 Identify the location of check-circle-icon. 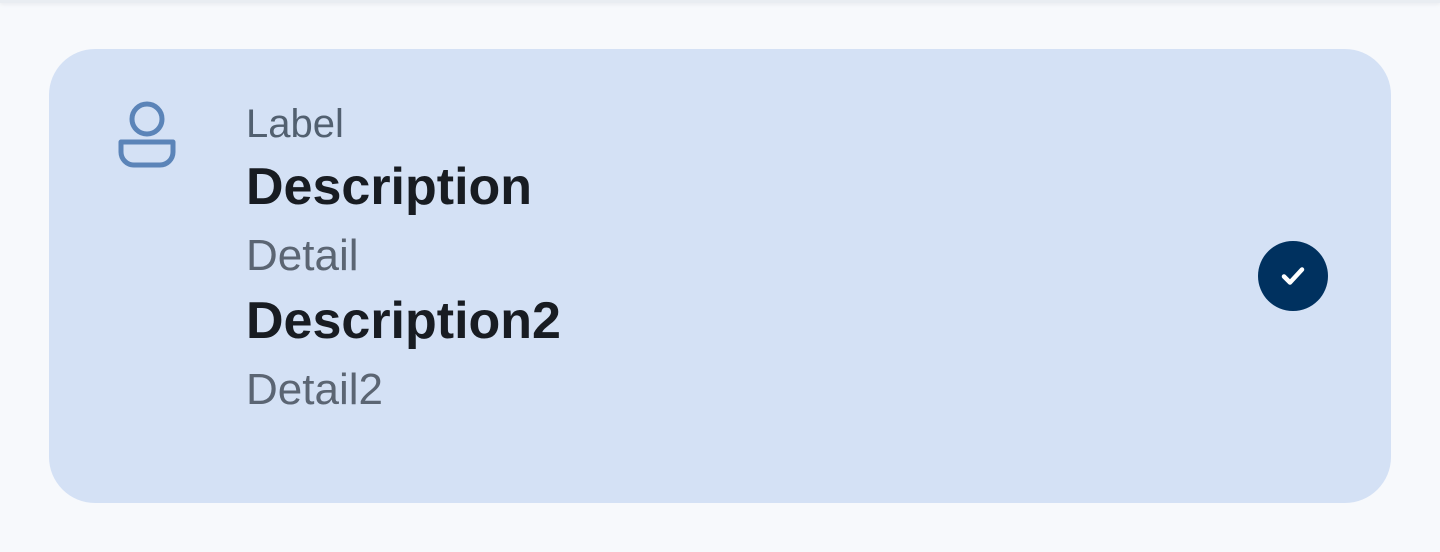
(1293, 276).